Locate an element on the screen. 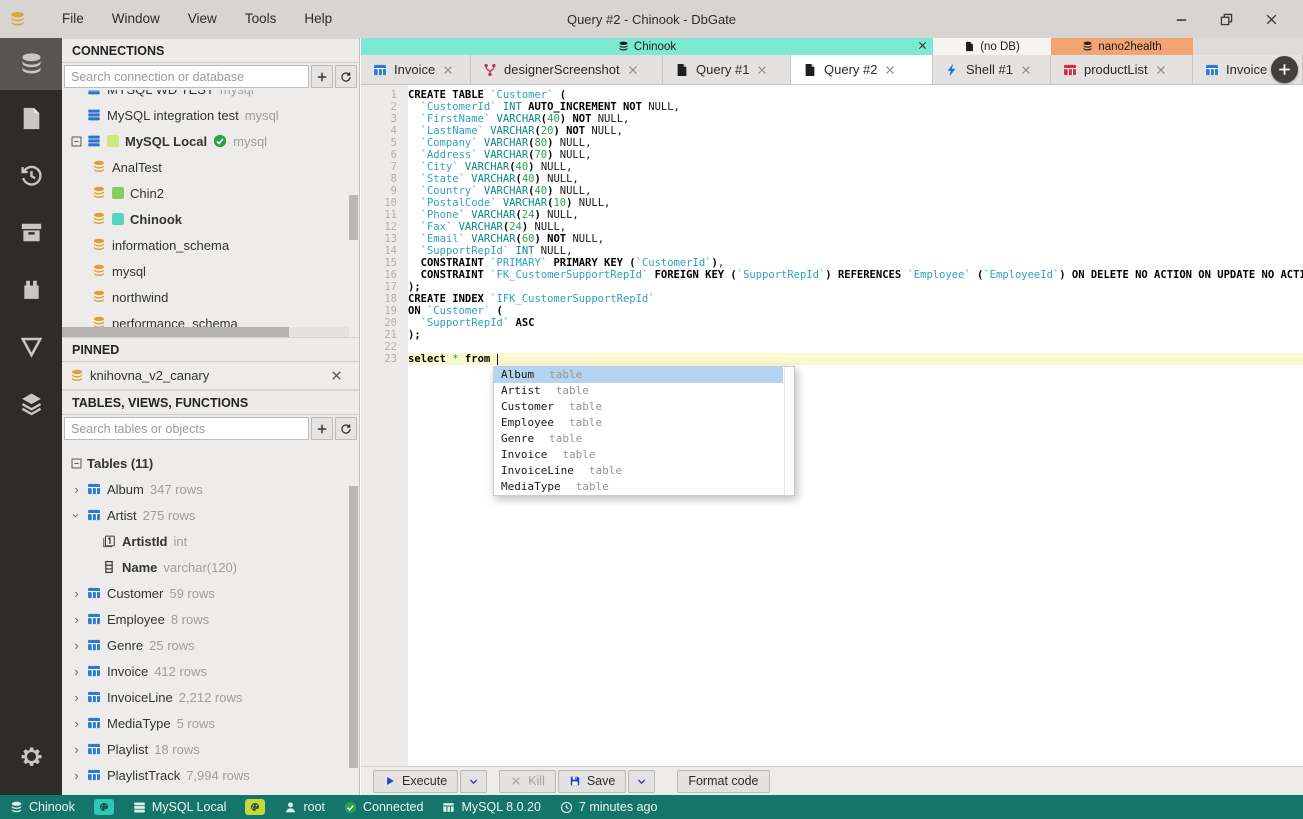 This screenshot has width=1303, height=819. activity-funnel-button is located at coordinates (31, 346).